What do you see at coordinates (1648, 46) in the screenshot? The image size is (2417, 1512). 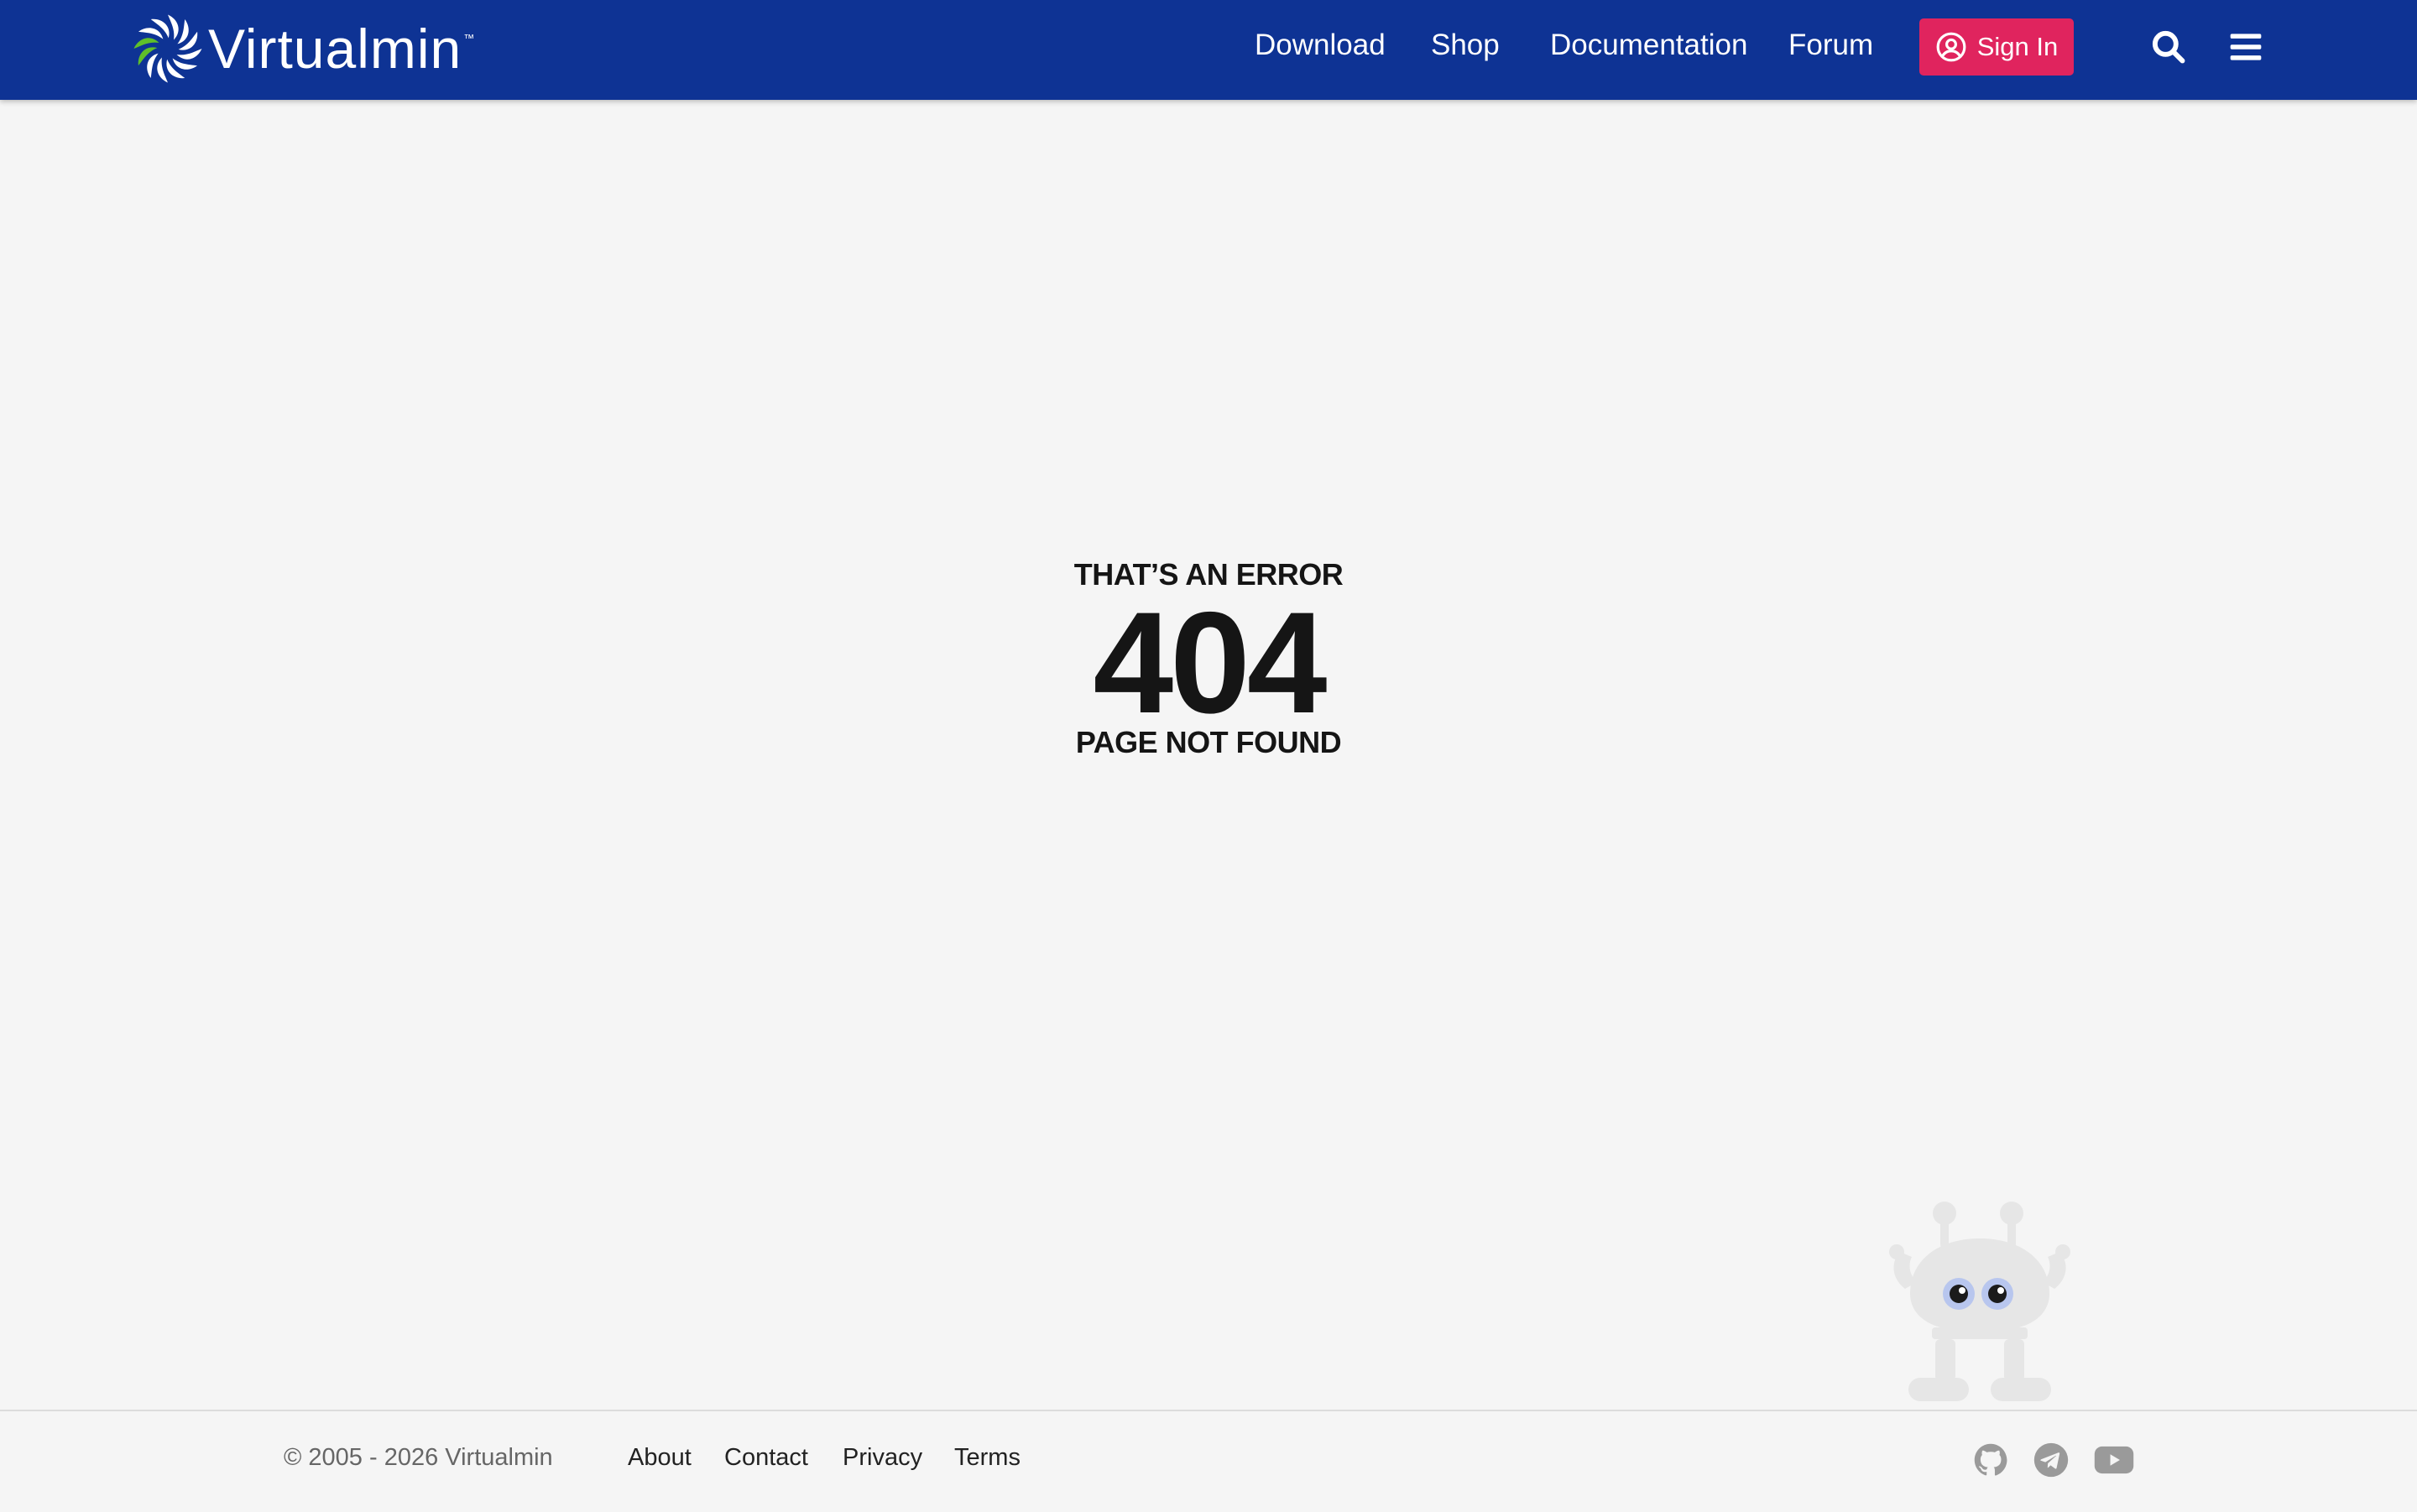 I see `nav-documentation: Documentation` at bounding box center [1648, 46].